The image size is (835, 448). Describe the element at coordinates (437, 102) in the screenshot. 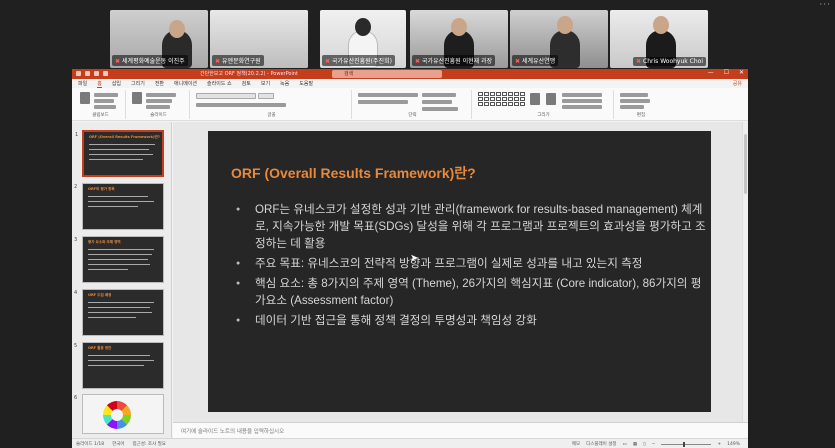

I see `align-text-button` at that location.